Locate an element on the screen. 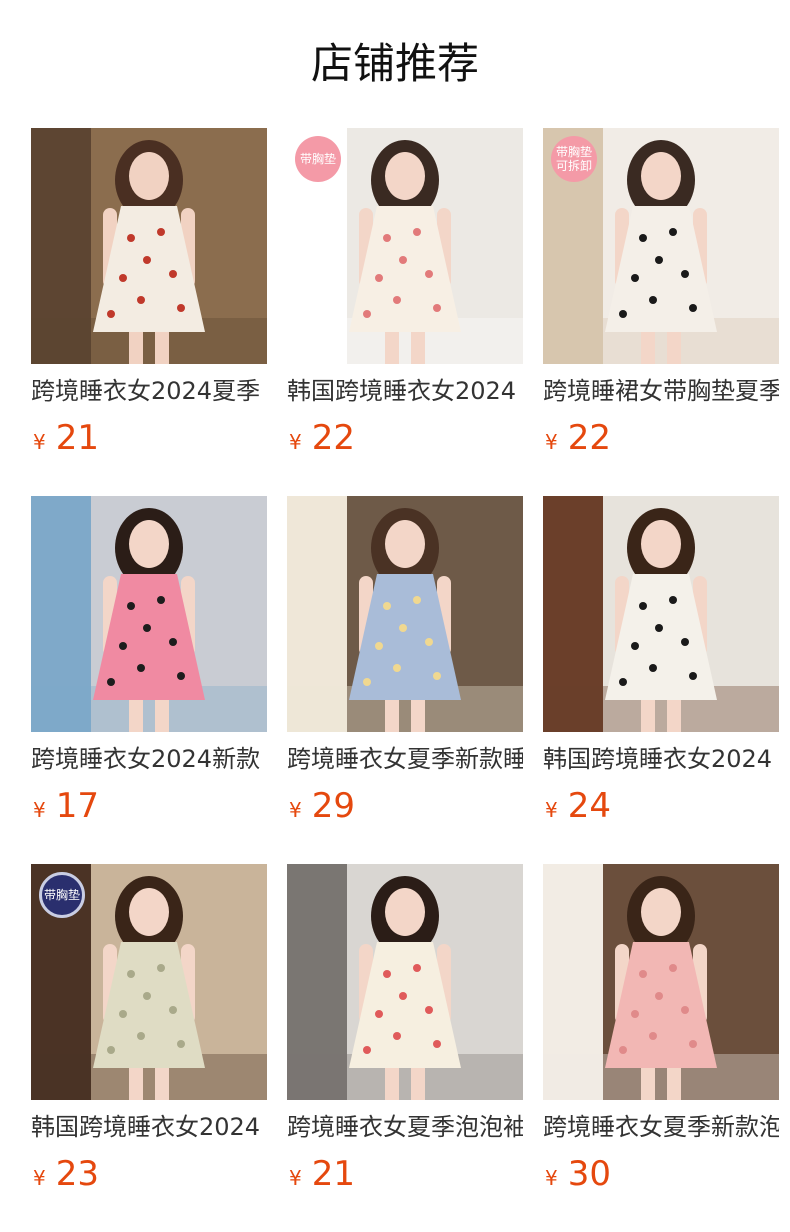  price-amount: 23 is located at coordinates (77, 1174).